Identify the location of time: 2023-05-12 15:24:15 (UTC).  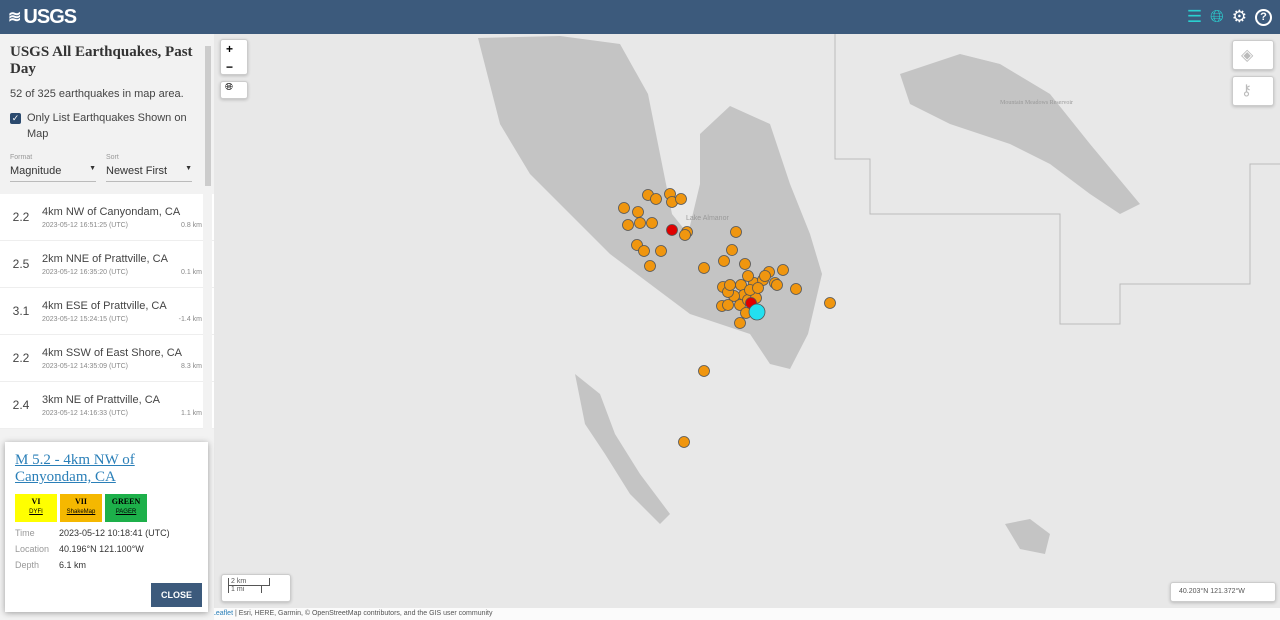
(85, 319).